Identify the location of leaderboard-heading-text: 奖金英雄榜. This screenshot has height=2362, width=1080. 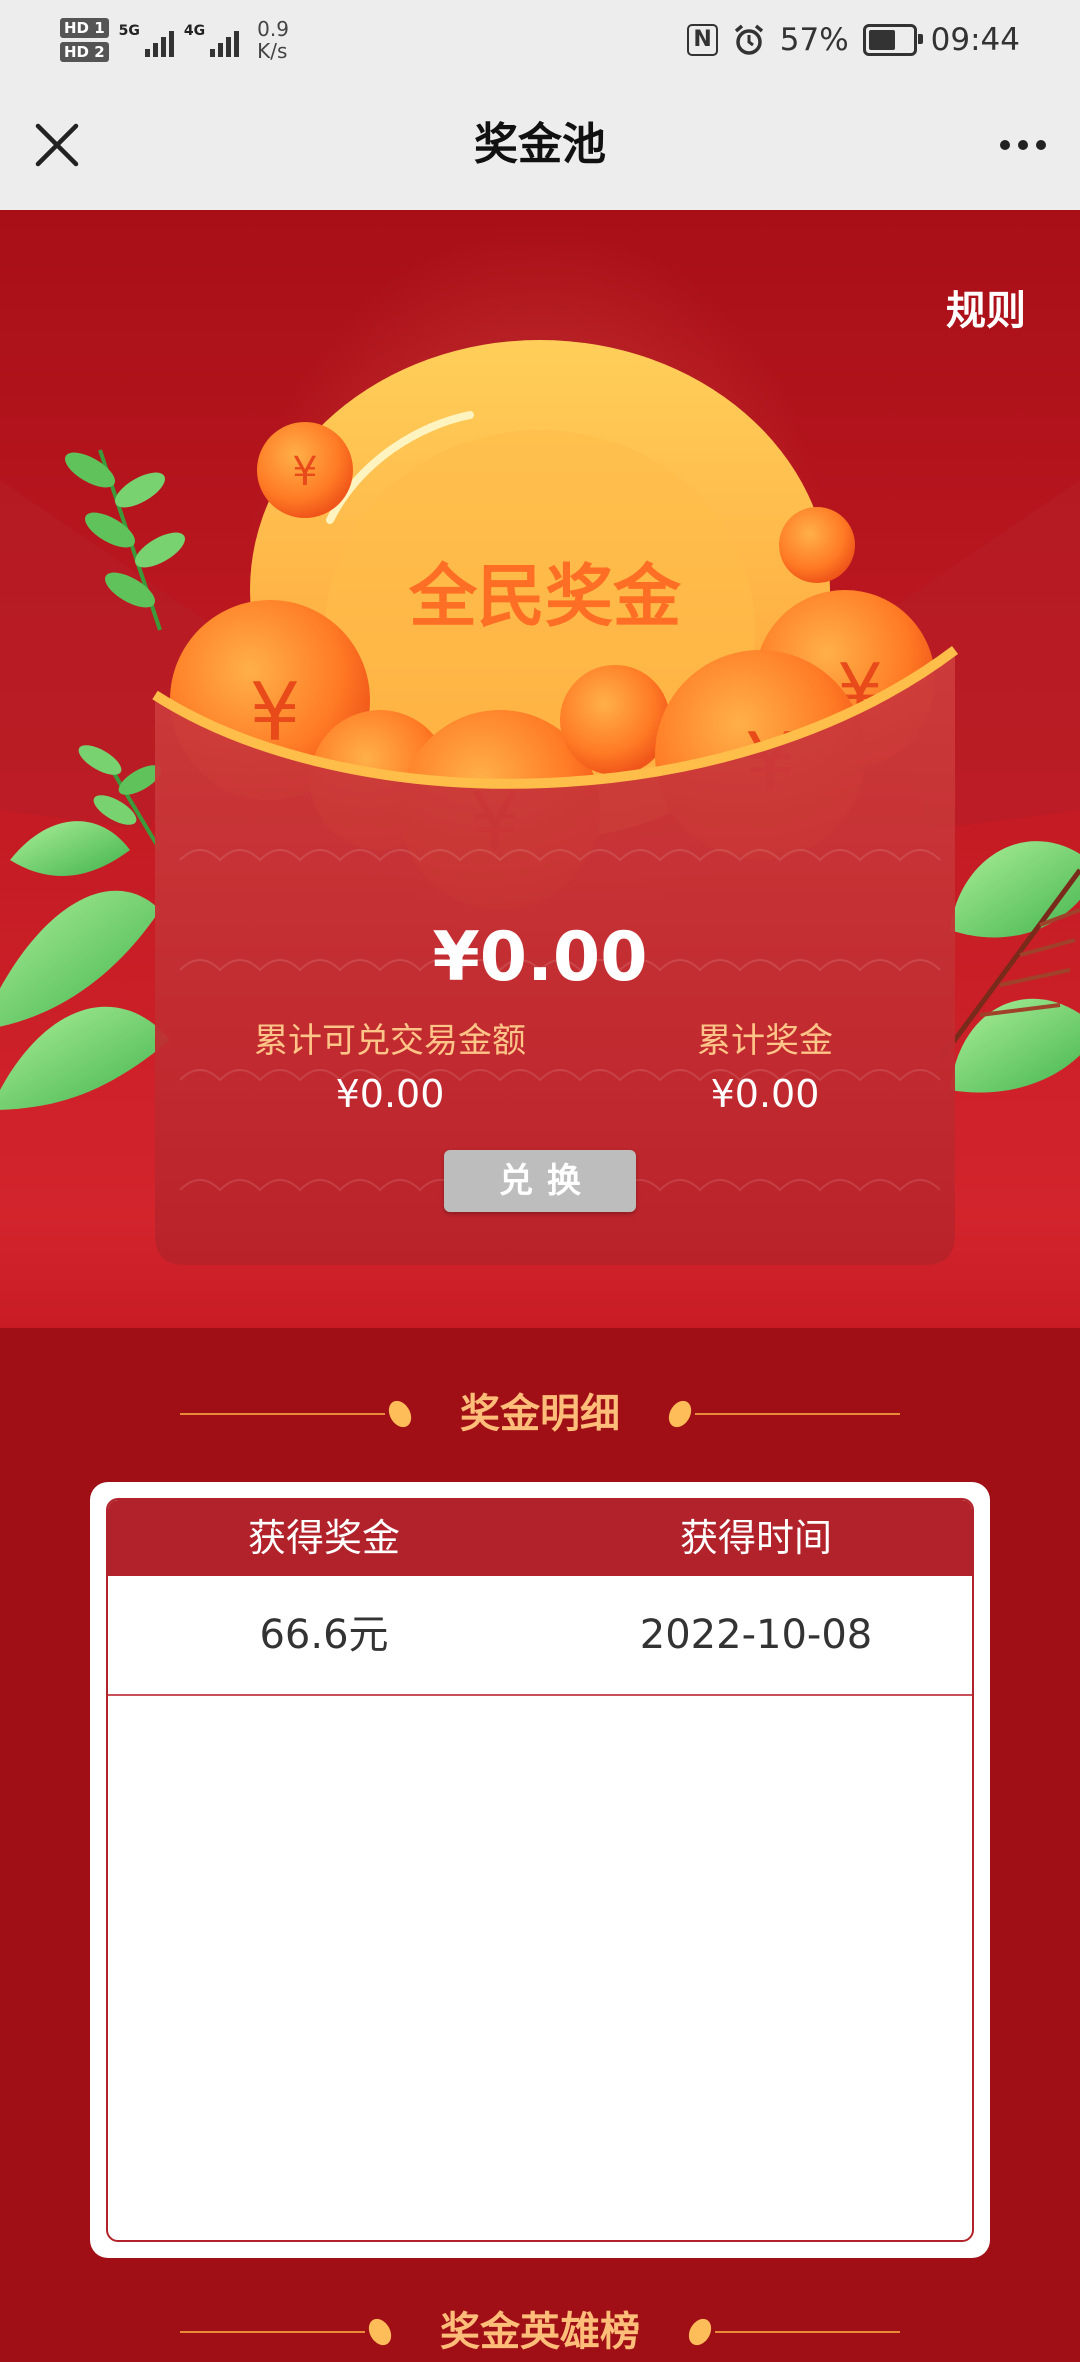
(540, 2332).